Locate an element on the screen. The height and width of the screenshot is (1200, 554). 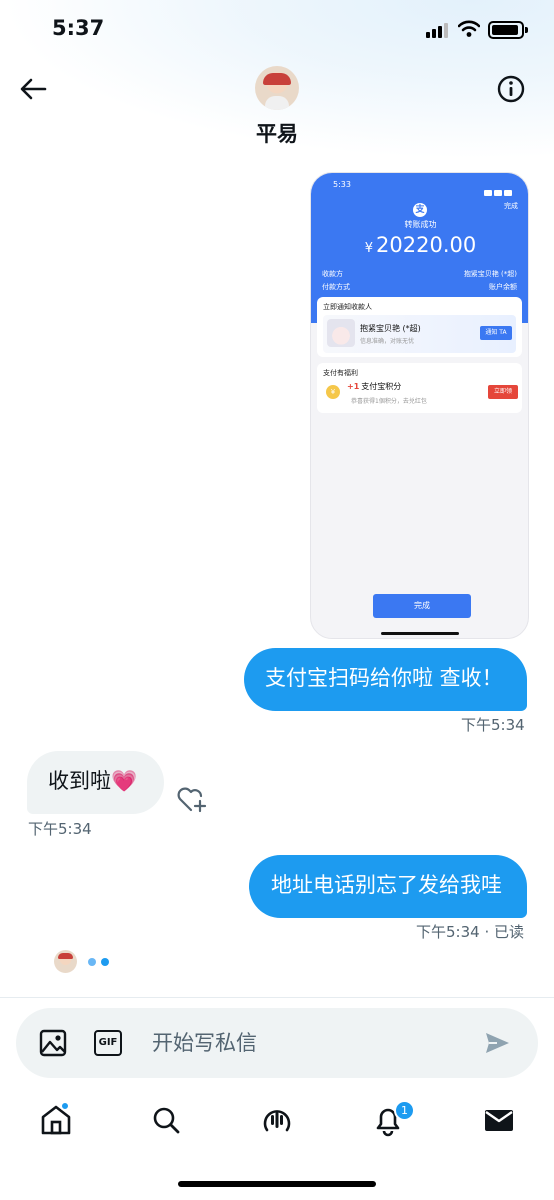
info-icon is located at coordinates (511, 89).